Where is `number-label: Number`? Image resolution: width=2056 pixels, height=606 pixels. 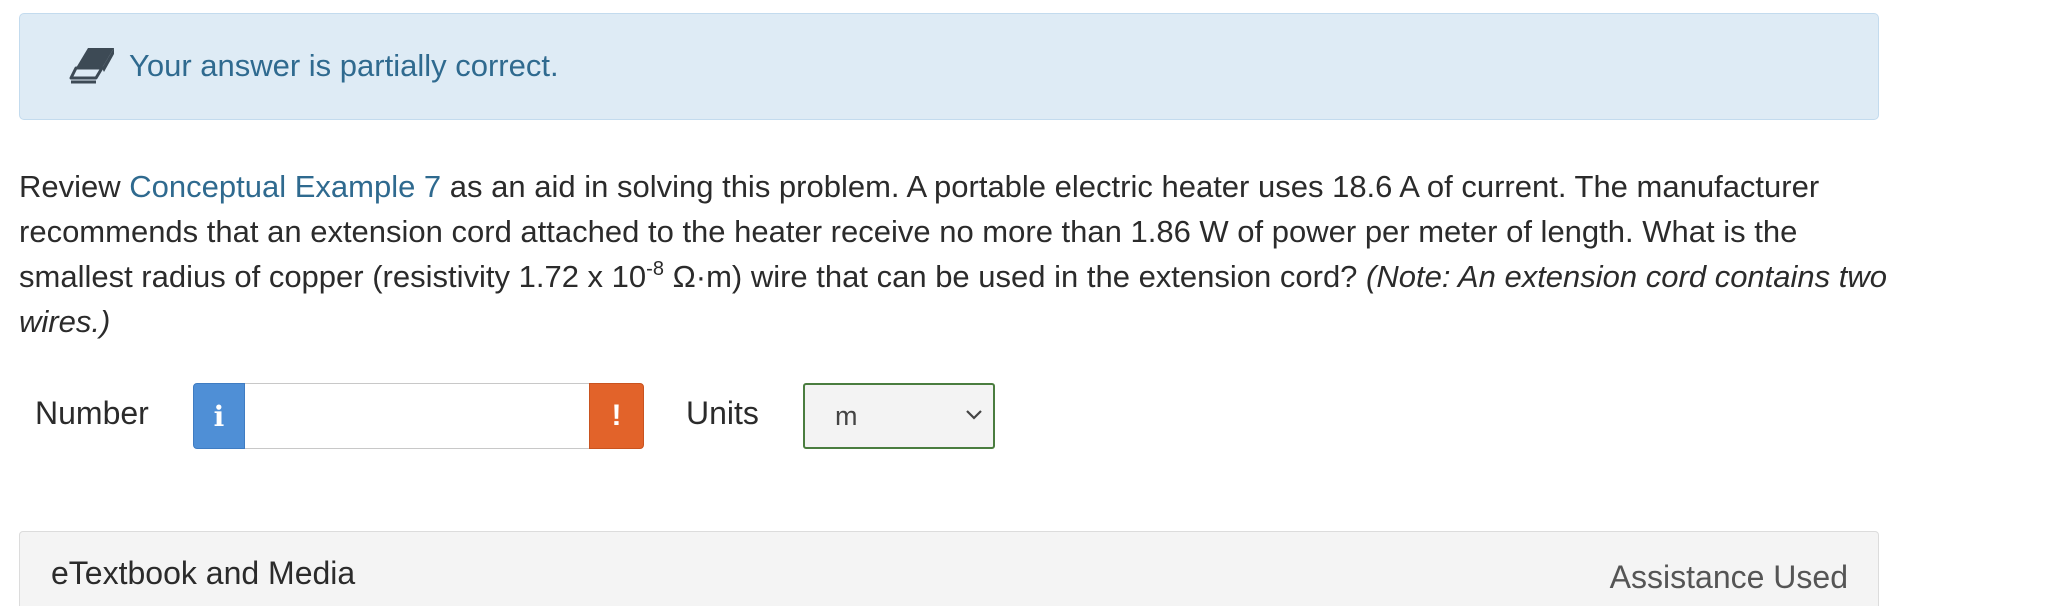 number-label: Number is located at coordinates (92, 413).